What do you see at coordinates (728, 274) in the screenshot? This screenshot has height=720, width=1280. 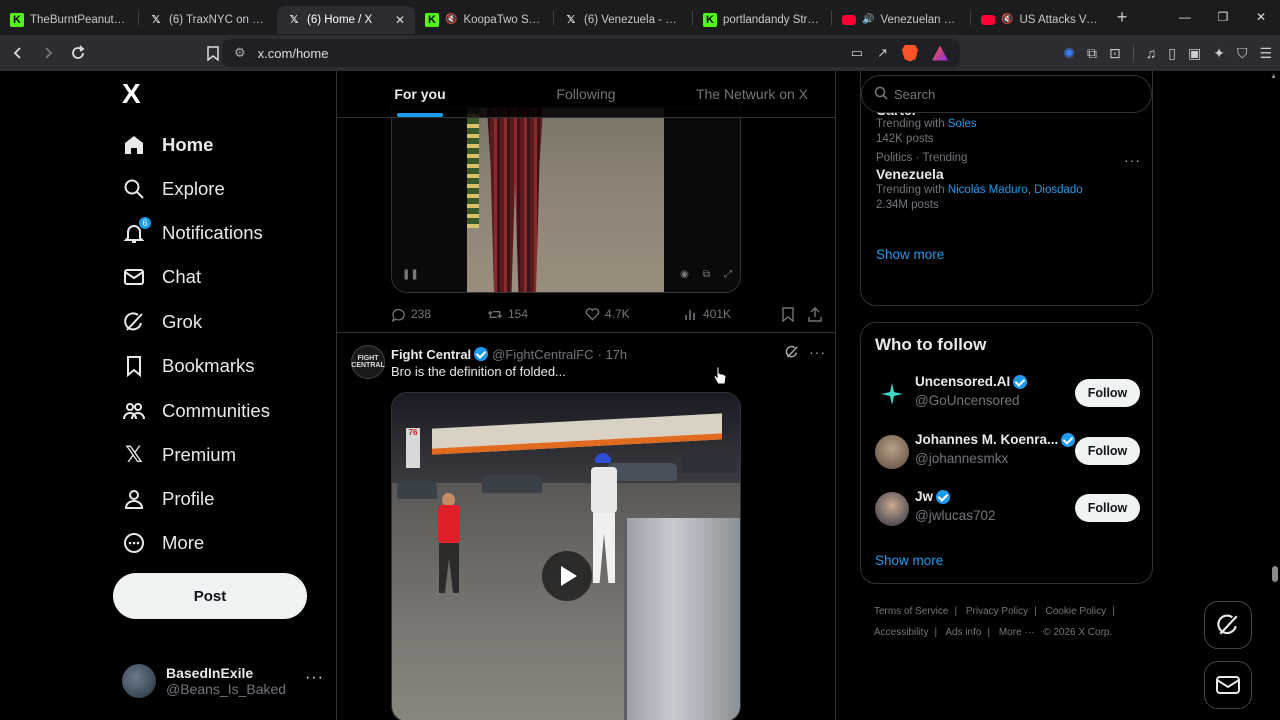 I see `fullscreen-icon: ⤢` at bounding box center [728, 274].